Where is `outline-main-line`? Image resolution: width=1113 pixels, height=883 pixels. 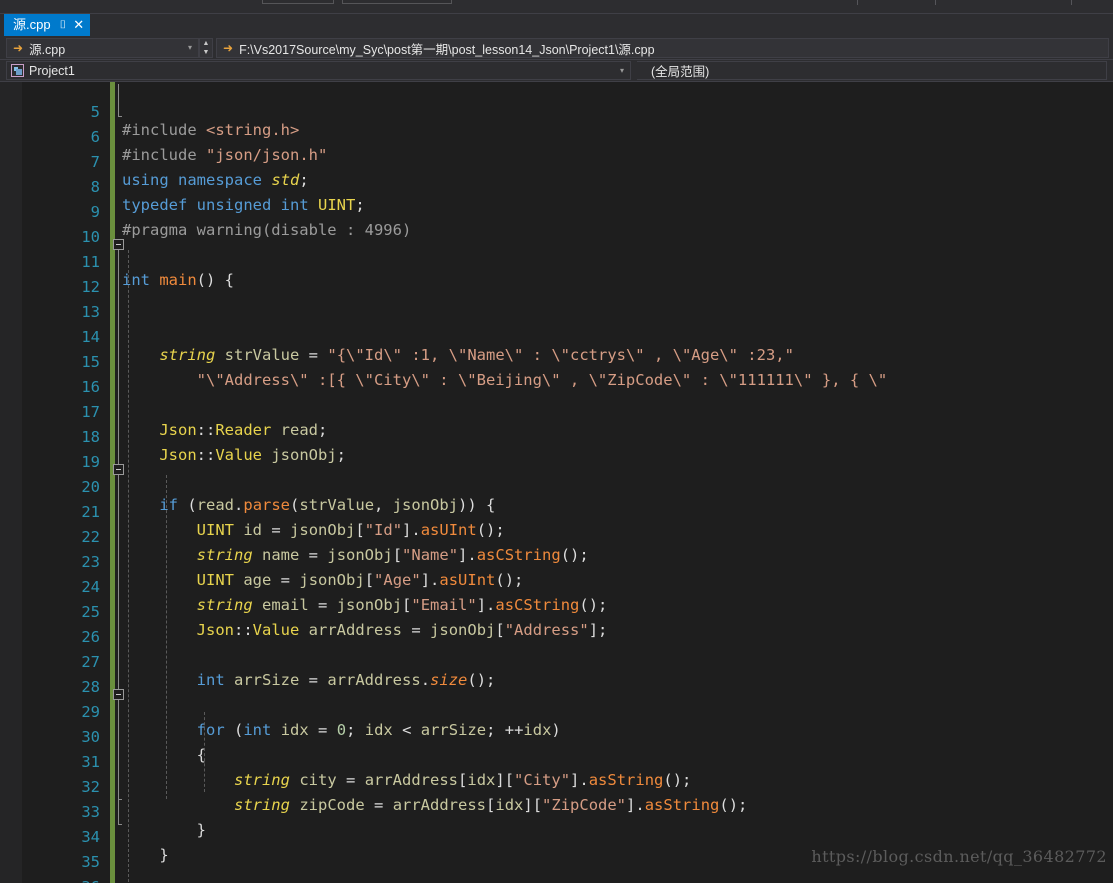
outline-main-line is located at coordinates (118, 537).